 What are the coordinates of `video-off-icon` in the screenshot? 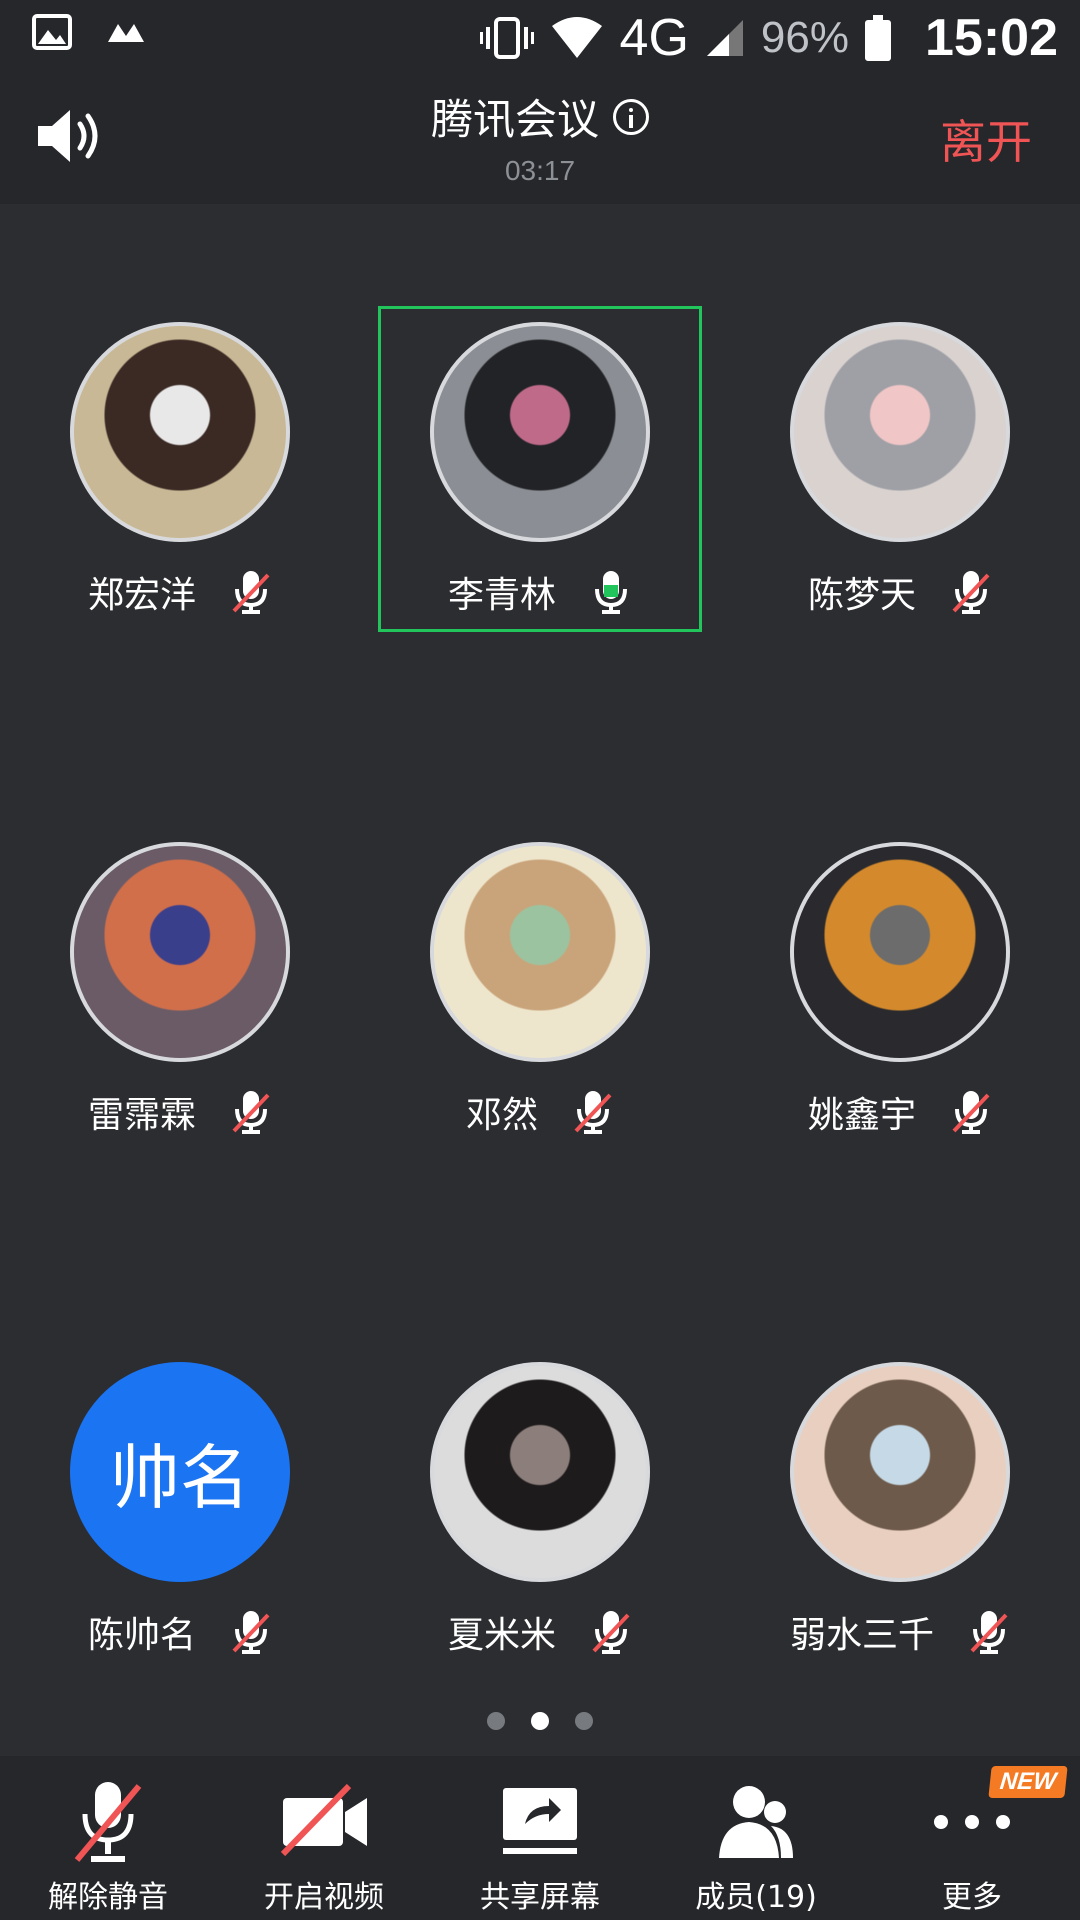 It's located at (323, 1820).